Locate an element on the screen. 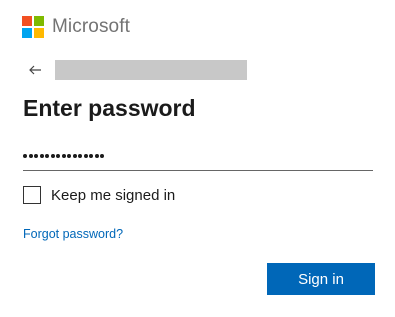  keep-signed-in: Keep me signed in is located at coordinates (99, 195).